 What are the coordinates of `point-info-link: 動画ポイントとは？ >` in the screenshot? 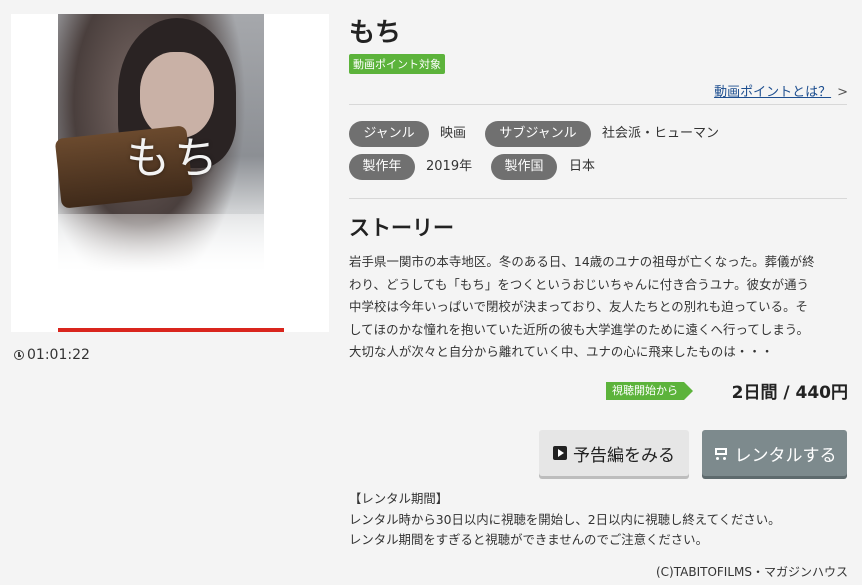 It's located at (781, 90).